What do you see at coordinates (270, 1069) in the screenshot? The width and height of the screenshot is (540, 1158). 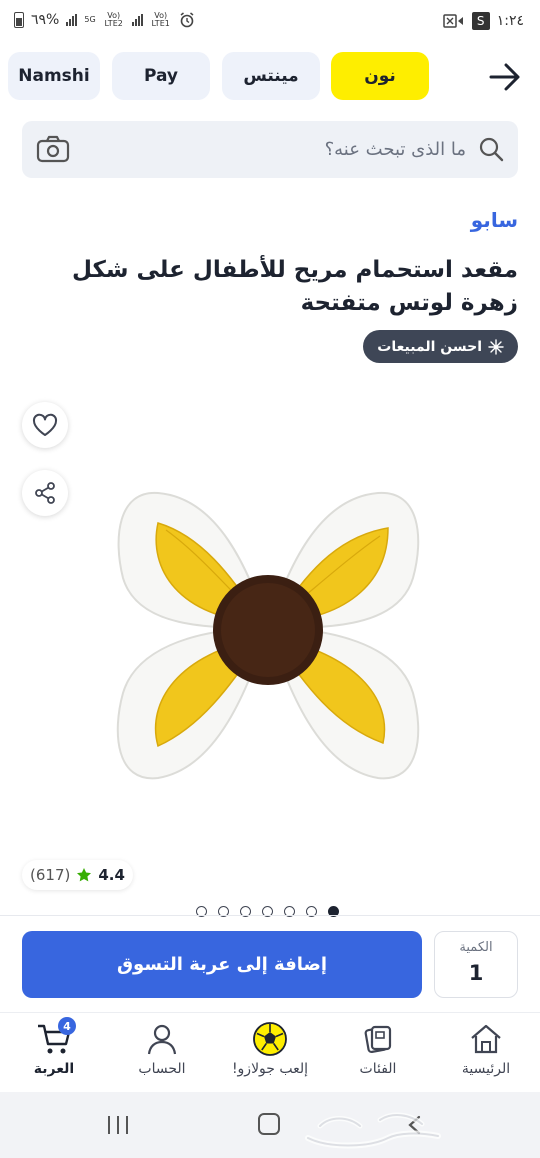 I see `nav-golazo-label: إلعب جولازو!` at bounding box center [270, 1069].